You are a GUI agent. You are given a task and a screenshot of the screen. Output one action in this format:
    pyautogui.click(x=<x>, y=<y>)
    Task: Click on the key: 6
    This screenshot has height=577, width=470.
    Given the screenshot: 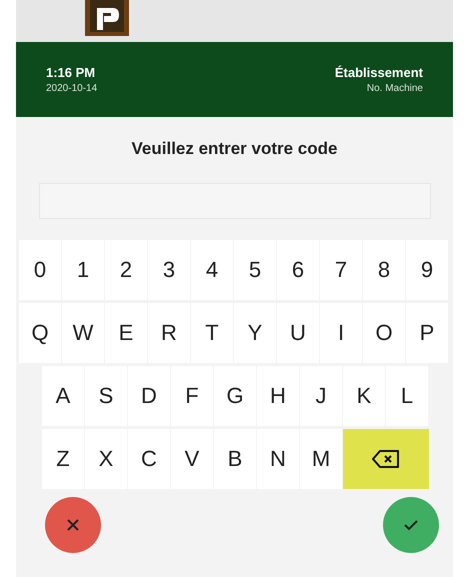 What is the action you would take?
    pyautogui.click(x=298, y=270)
    